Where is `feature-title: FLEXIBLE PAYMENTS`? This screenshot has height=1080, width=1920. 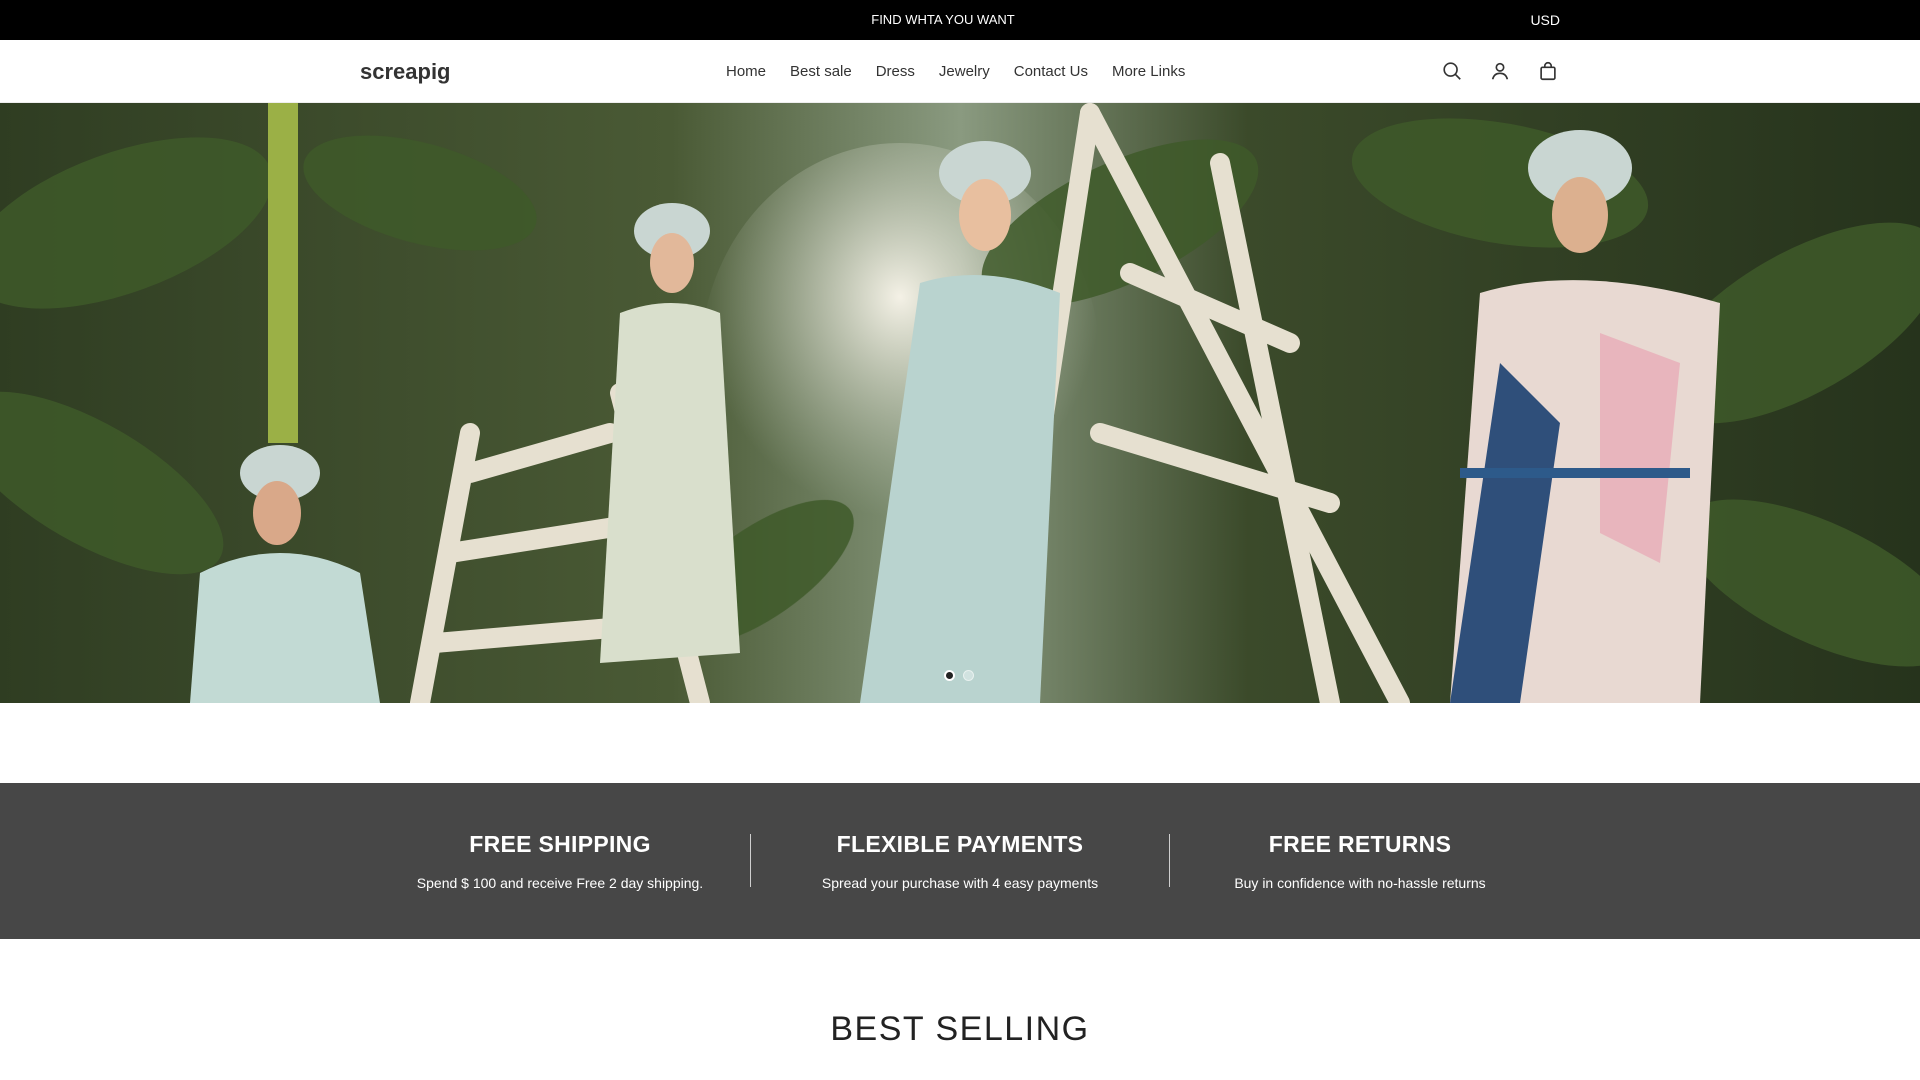
feature-title: FLEXIBLE PAYMENTS is located at coordinates (960, 844).